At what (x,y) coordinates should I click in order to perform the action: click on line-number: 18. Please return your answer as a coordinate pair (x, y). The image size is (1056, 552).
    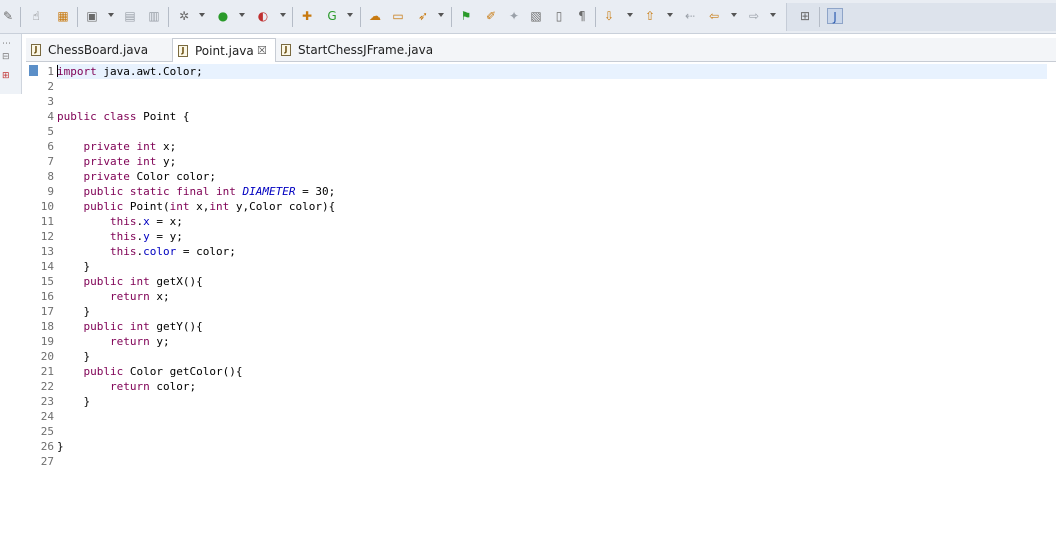
    Looking at the image, I should click on (47, 326).